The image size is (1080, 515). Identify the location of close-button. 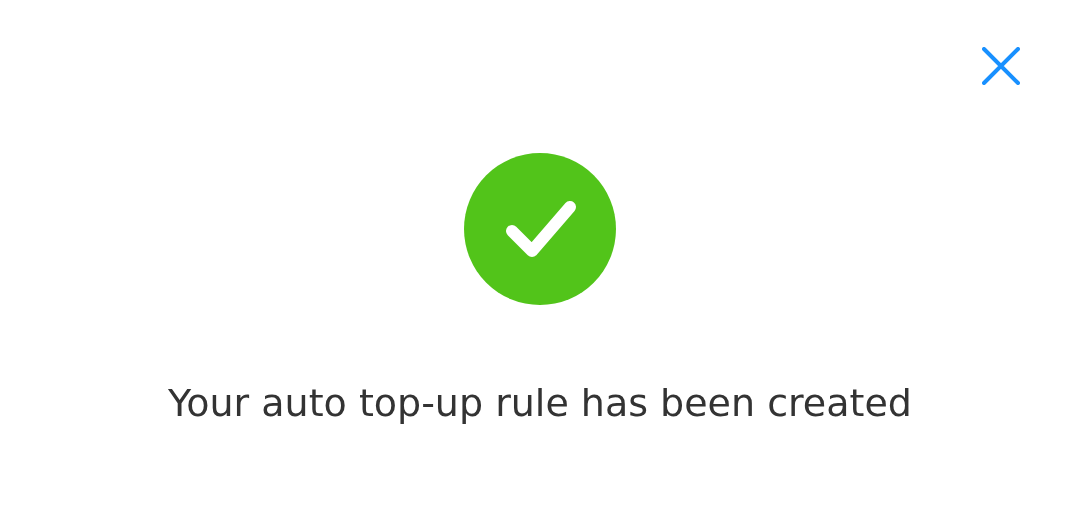
(1001, 66).